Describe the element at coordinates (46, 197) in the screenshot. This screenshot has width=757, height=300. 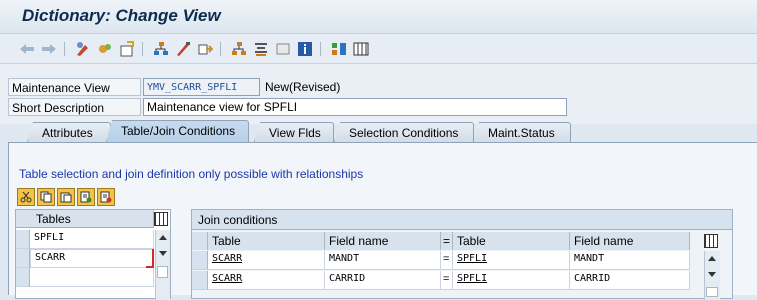
I see `copy-icon` at that location.